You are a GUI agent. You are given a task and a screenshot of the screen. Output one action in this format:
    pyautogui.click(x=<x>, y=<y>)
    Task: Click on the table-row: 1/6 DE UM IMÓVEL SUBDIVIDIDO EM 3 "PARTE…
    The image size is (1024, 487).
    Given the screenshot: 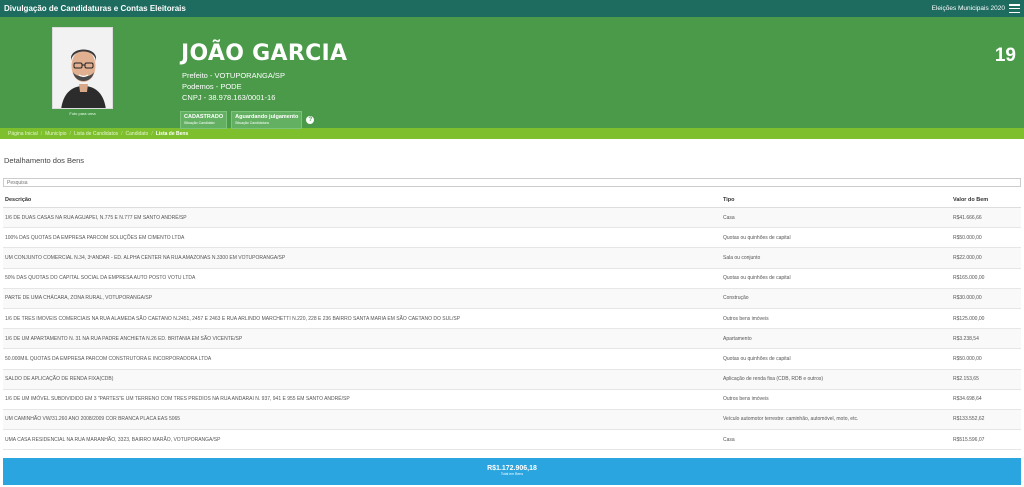 What is the action you would take?
    pyautogui.click(x=512, y=400)
    